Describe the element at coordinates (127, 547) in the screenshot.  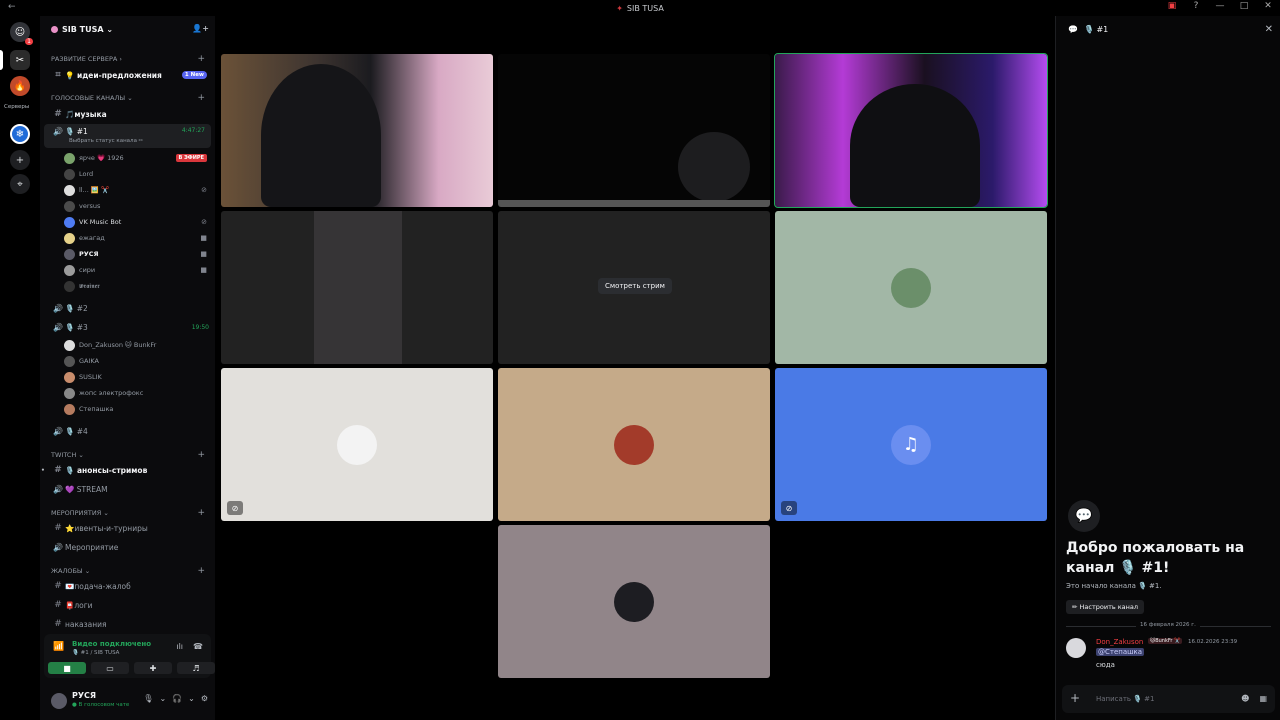
I see `channel-event-voice: 🔊 Мероприятие` at that location.